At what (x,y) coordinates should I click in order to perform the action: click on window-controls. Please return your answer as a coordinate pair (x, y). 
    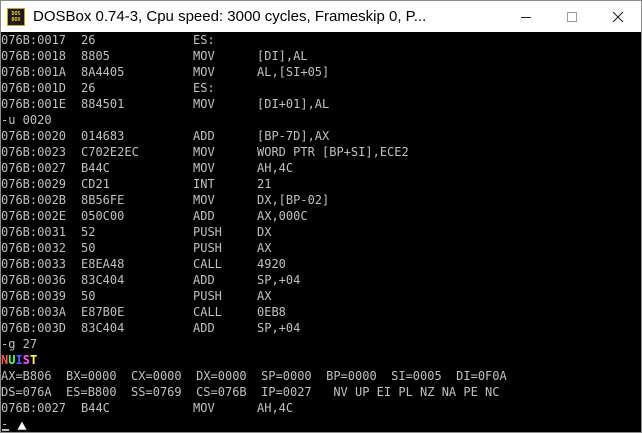
    Looking at the image, I should click on (572, 16).